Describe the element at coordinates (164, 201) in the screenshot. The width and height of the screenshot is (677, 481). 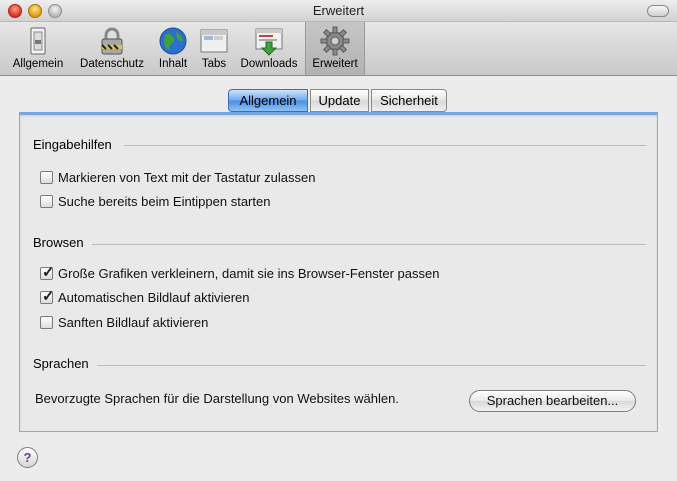
I see `checkbox-label: Suche bereits beim Eintippen starten` at that location.